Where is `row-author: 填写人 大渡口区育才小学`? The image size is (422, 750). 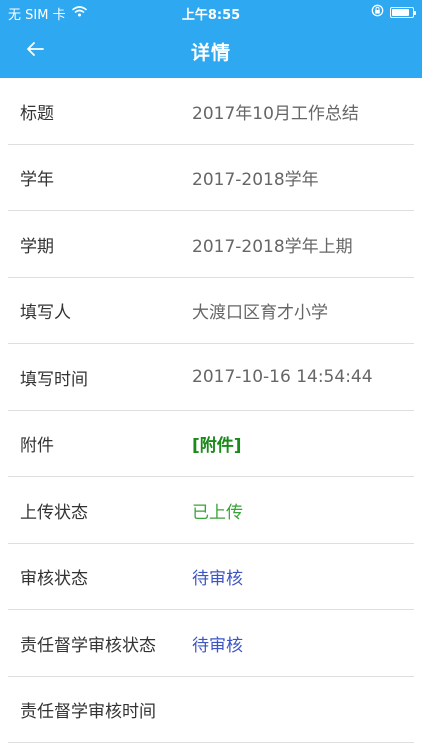 row-author: 填写人 大渡口区育才小学 is located at coordinates (211, 311).